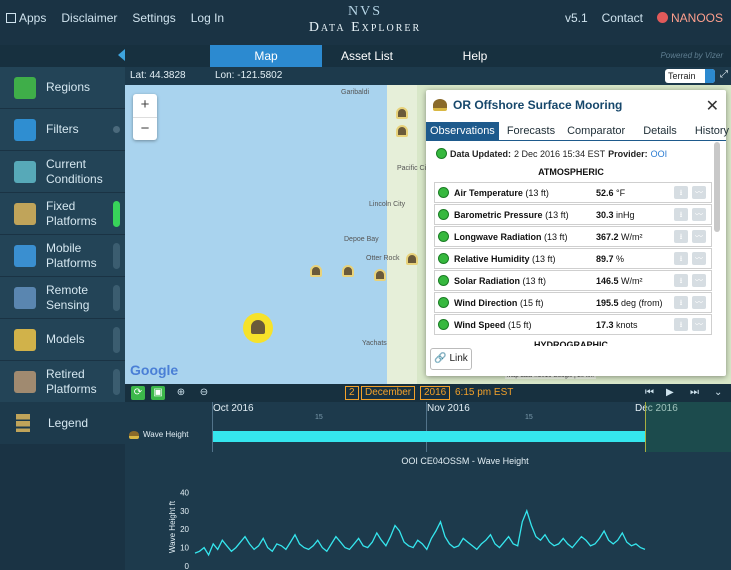  Describe the element at coordinates (159, 434) in the screenshot. I see `wave-height-row-label: Wave Height` at that location.